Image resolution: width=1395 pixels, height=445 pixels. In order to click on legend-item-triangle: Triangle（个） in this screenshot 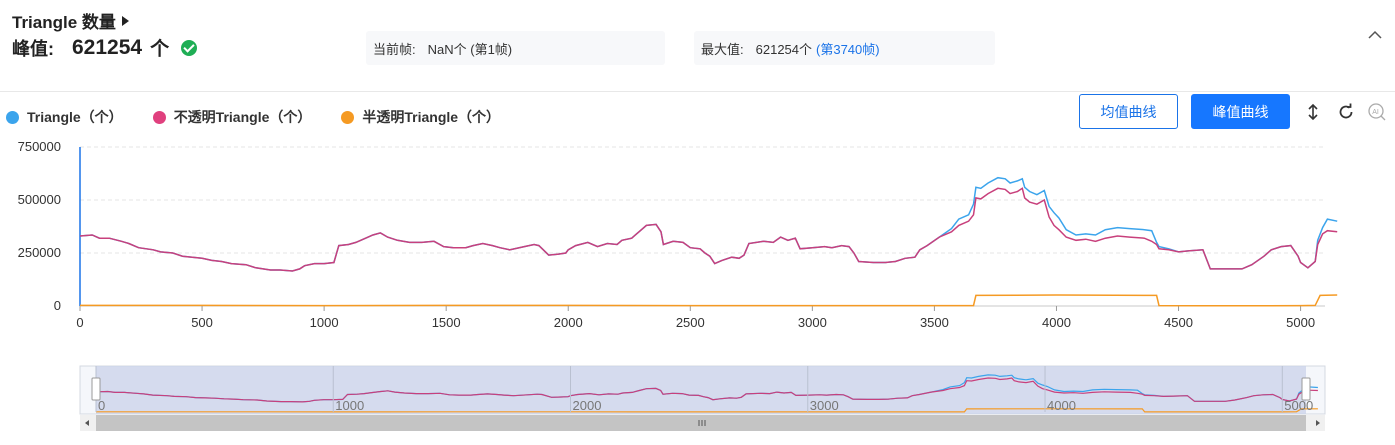, I will do `click(64, 117)`.